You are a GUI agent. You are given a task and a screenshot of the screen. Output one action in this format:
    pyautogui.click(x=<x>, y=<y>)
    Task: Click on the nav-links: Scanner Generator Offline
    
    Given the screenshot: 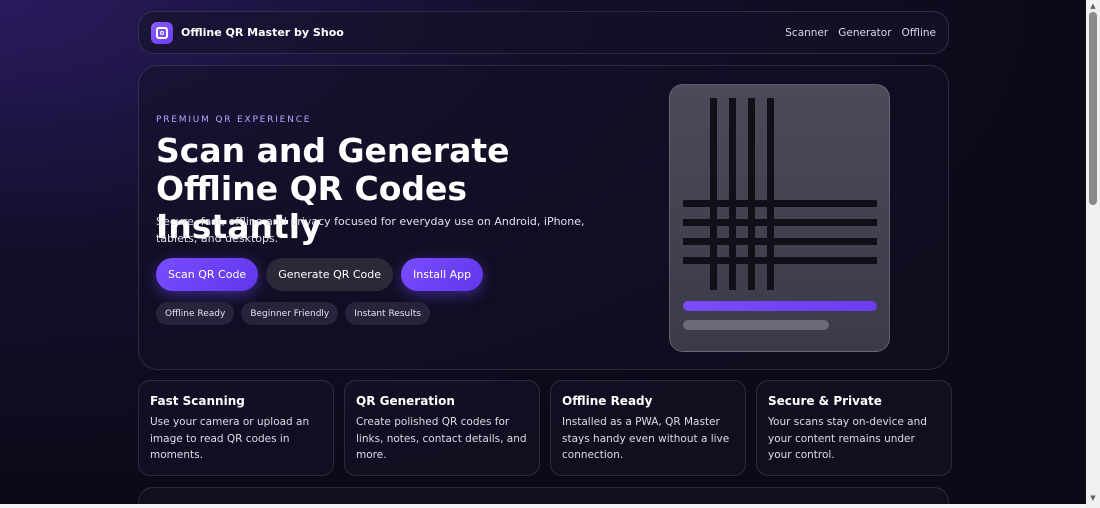 What is the action you would take?
    pyautogui.click(x=860, y=33)
    